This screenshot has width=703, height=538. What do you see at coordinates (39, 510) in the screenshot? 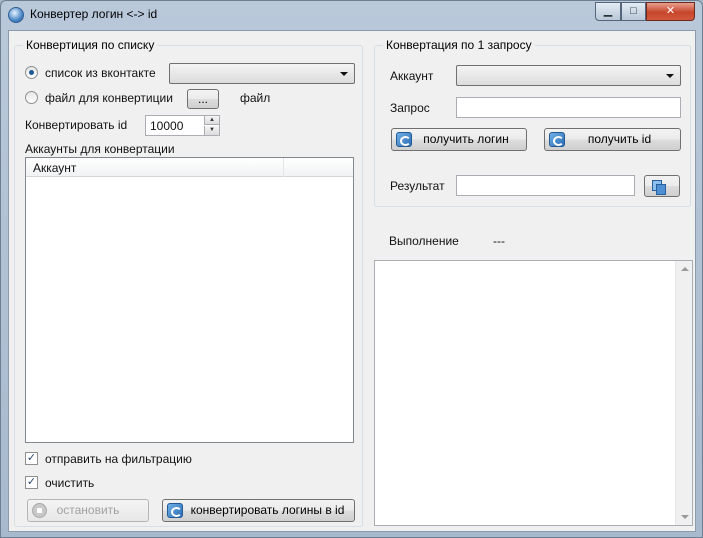
I see `stop-icon` at bounding box center [39, 510].